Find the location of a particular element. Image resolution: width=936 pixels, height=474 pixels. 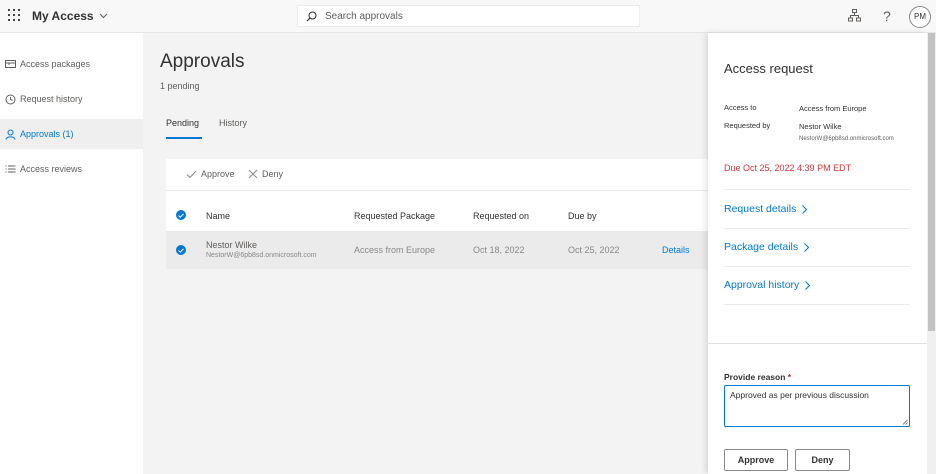

sidebar-item-label: Request history is located at coordinates (51, 99).